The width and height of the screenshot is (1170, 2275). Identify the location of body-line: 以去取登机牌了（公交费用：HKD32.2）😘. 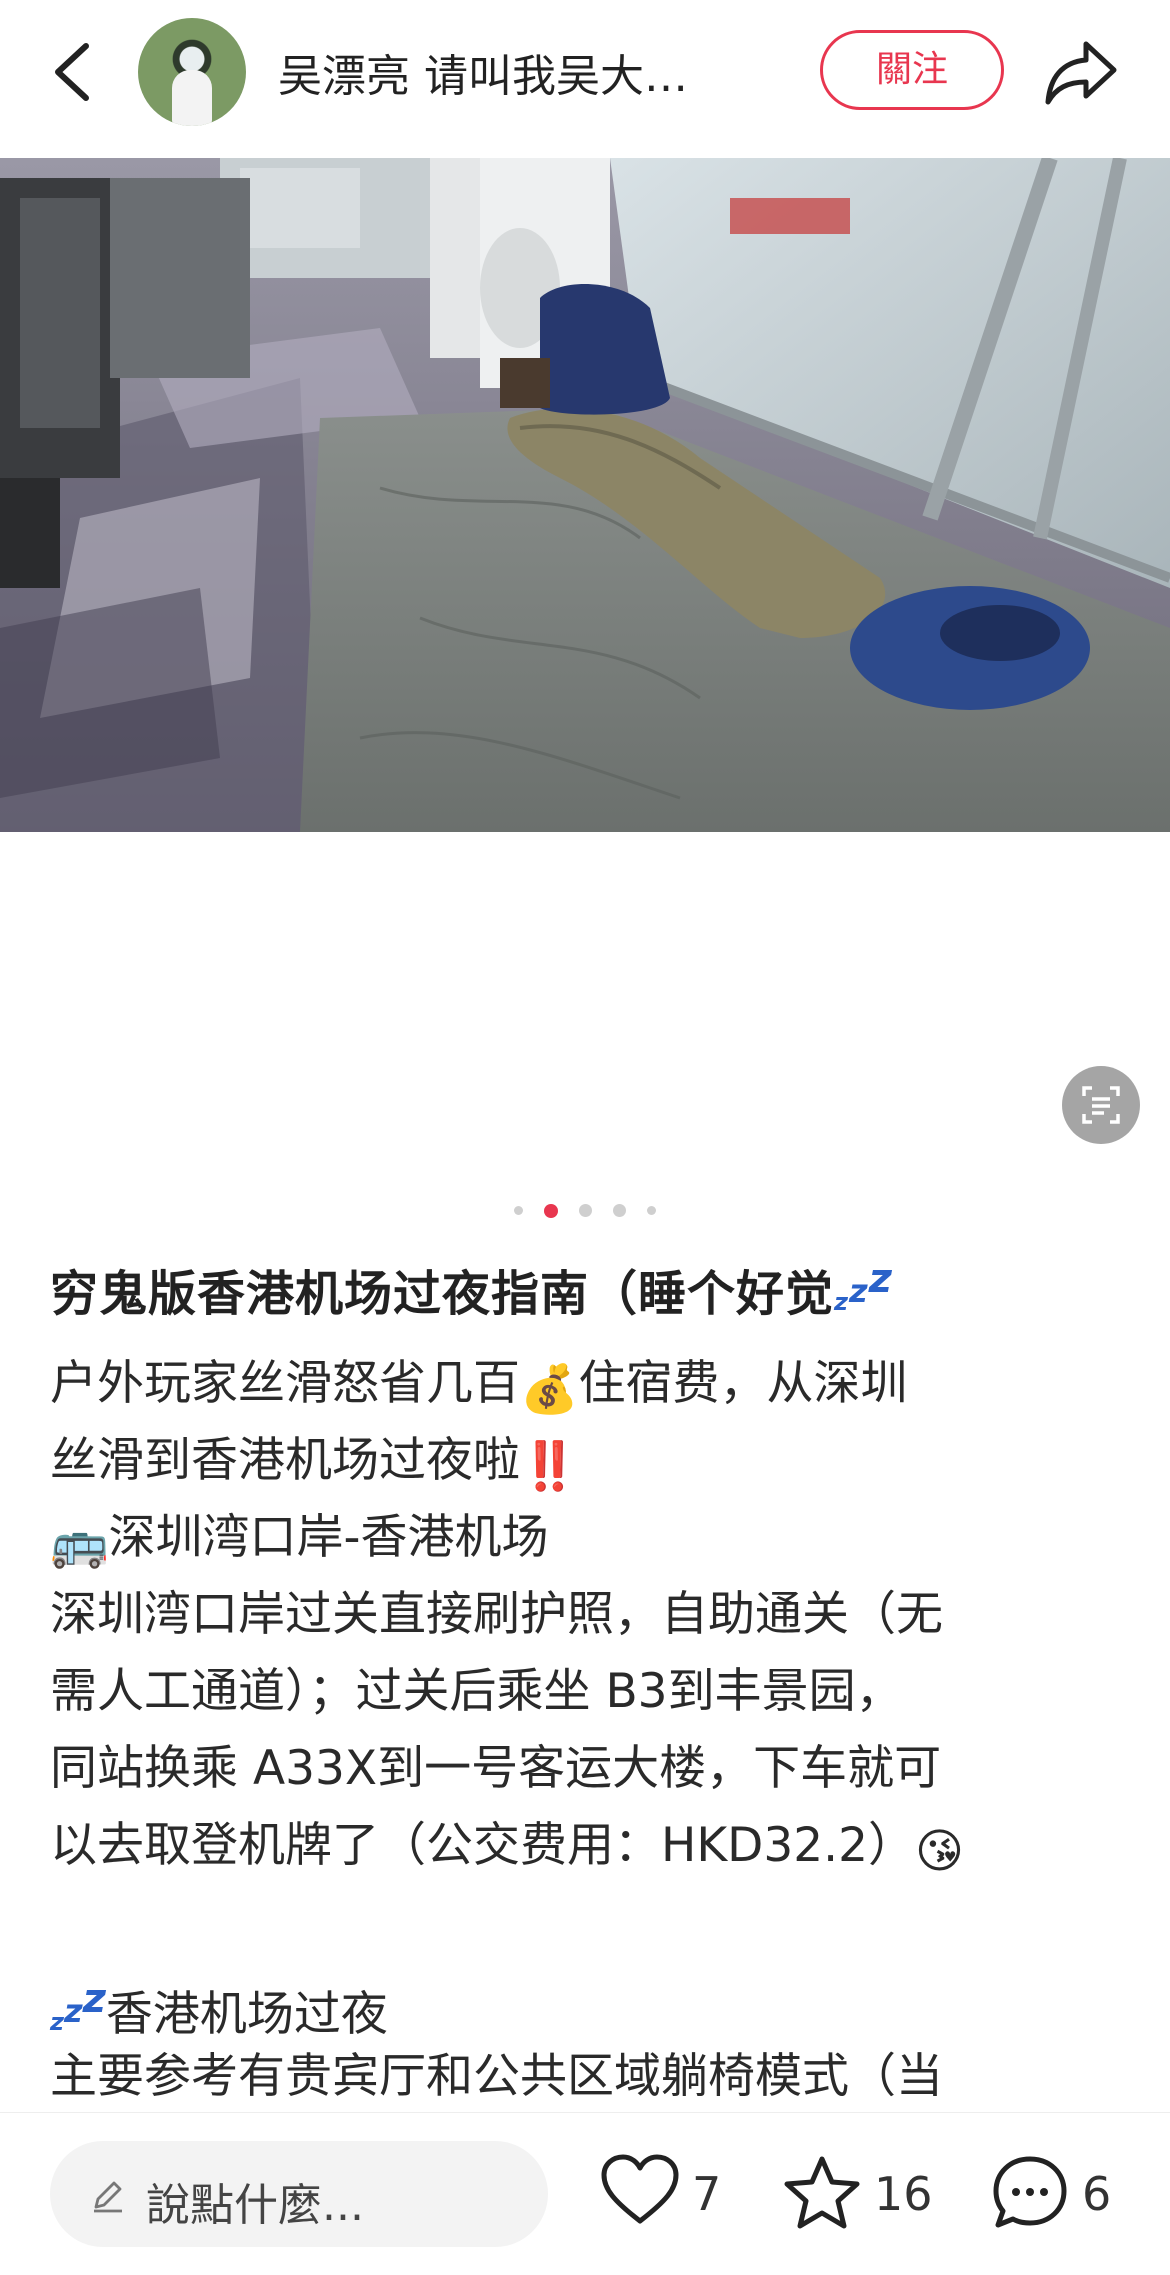
(590, 1845).